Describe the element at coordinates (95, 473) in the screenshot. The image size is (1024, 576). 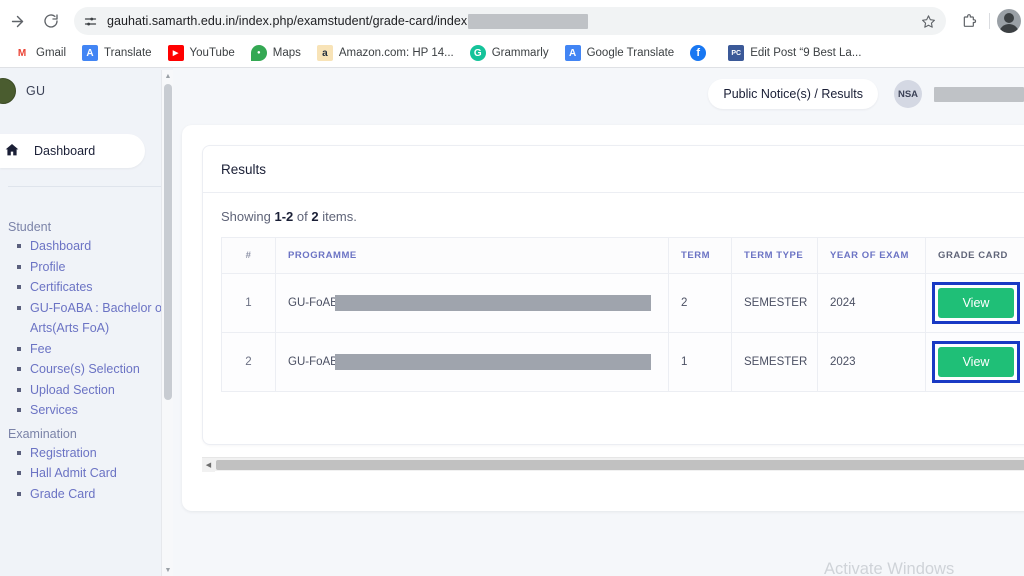
I see `sidebar-item-hall-admit-card: Hall Admit Card` at that location.